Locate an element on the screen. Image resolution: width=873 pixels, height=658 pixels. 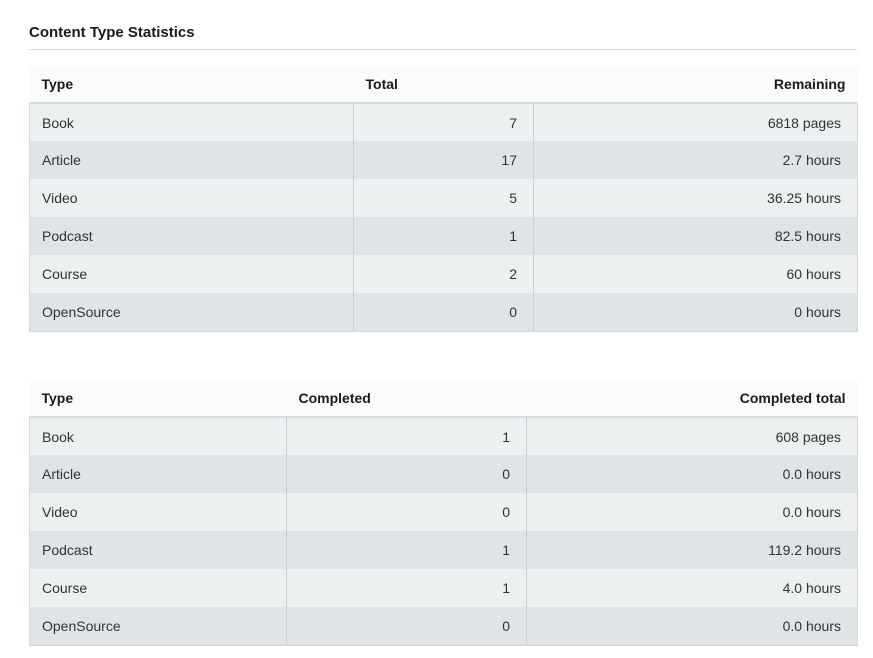
table-row: Video 0 0.0 hours is located at coordinates (443, 512).